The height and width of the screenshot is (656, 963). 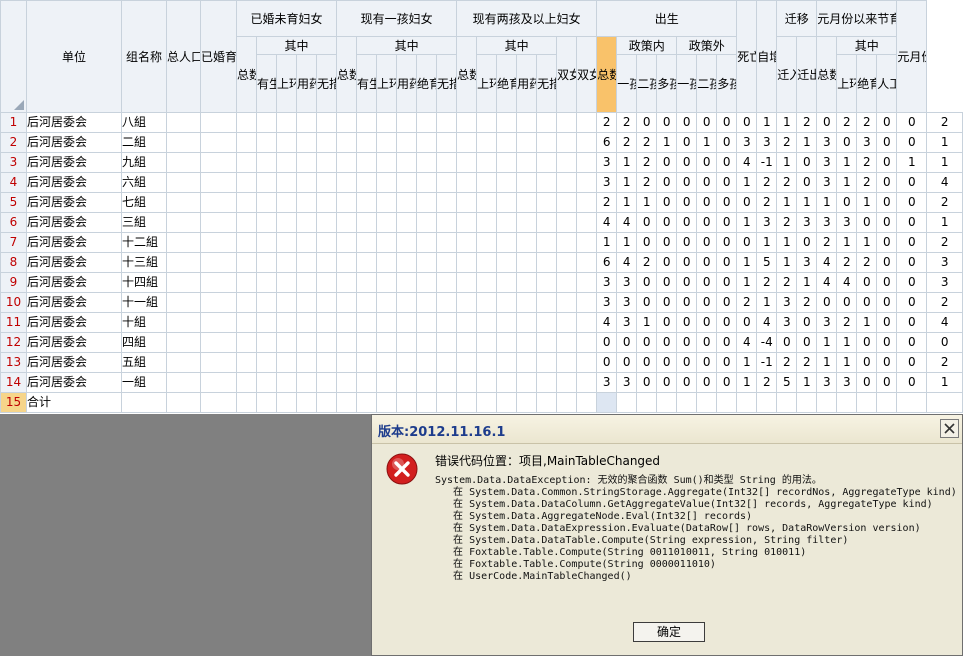 What do you see at coordinates (607, 142) in the screenshot?
I see `cell-value: 6` at bounding box center [607, 142].